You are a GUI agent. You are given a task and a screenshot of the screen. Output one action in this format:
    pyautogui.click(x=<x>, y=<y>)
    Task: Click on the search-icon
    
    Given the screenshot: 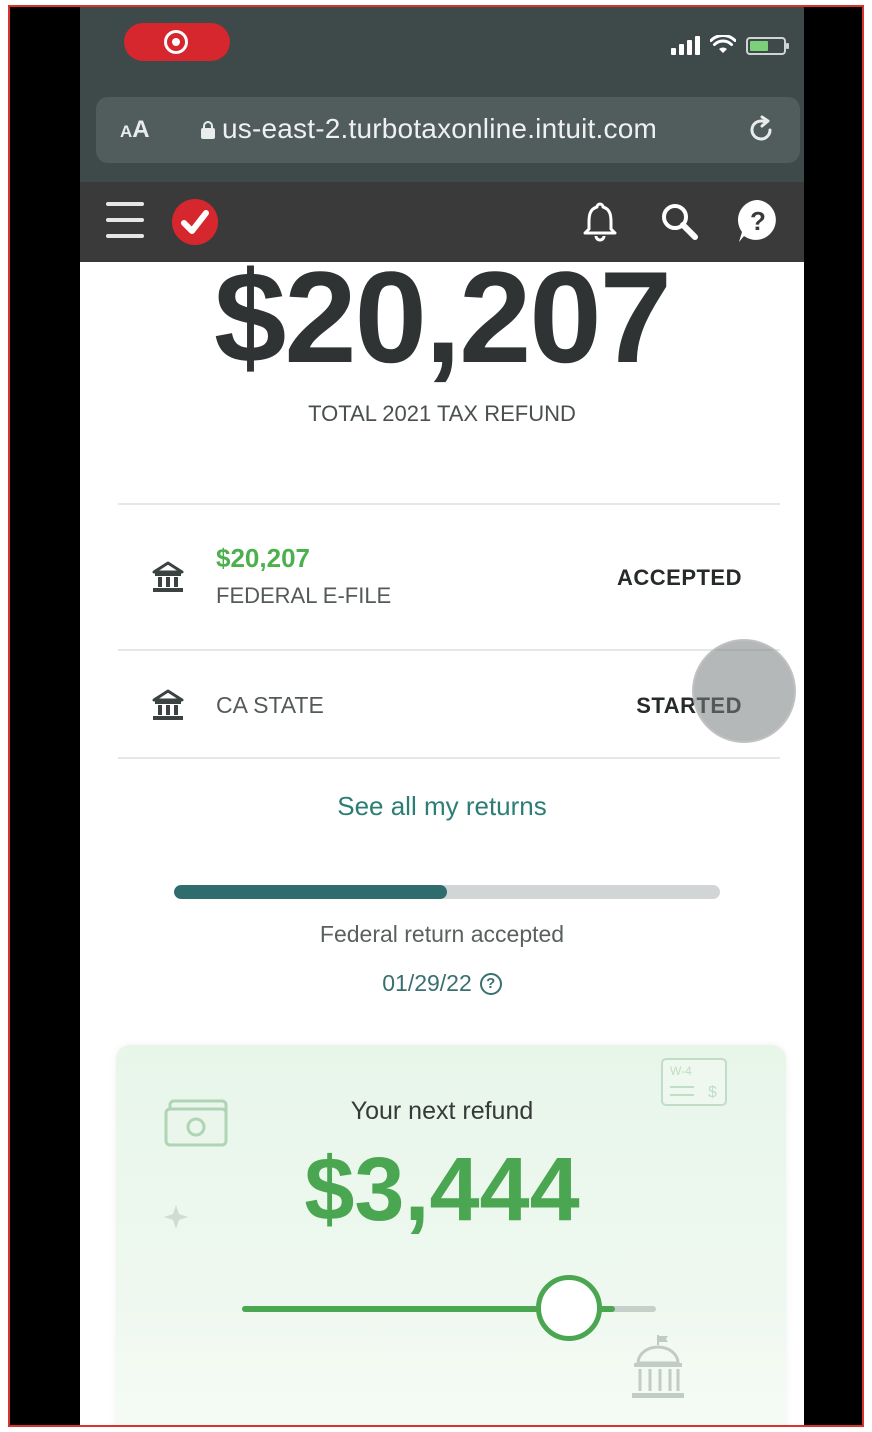 What is the action you would take?
    pyautogui.click(x=679, y=221)
    